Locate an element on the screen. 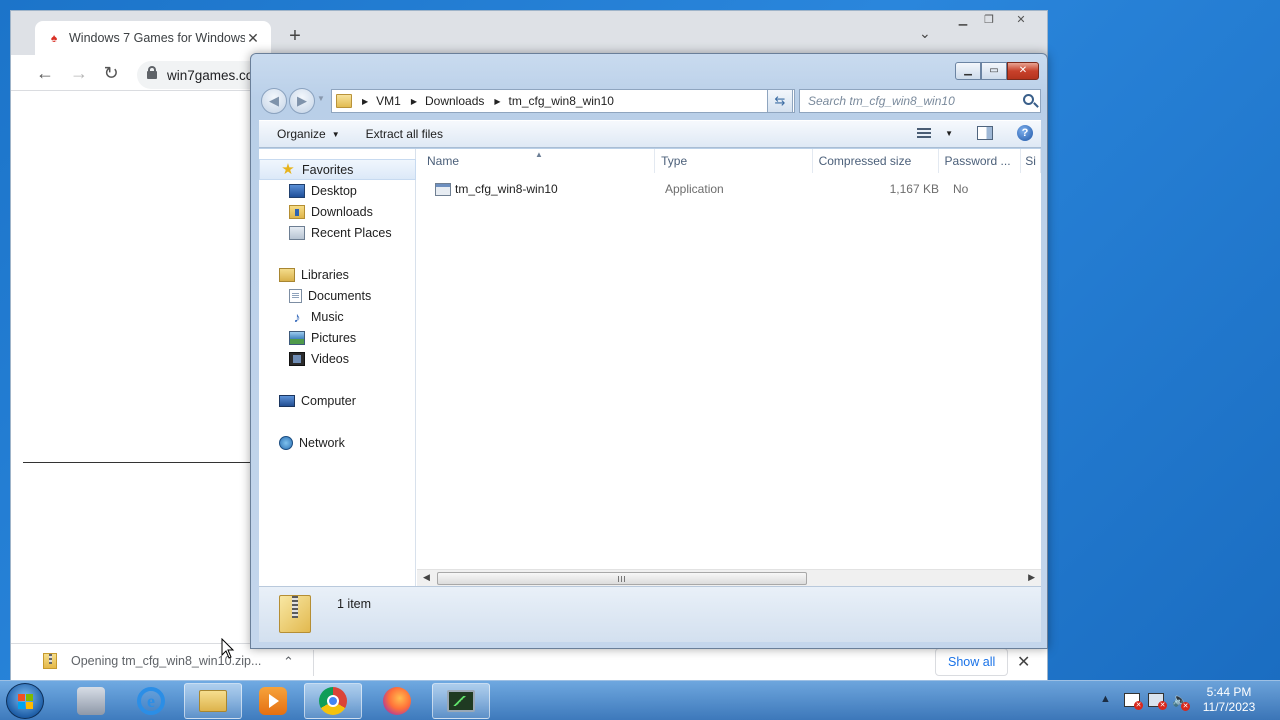 Image resolution: width=1280 pixels, height=720 pixels. start-button is located at coordinates (25, 701).